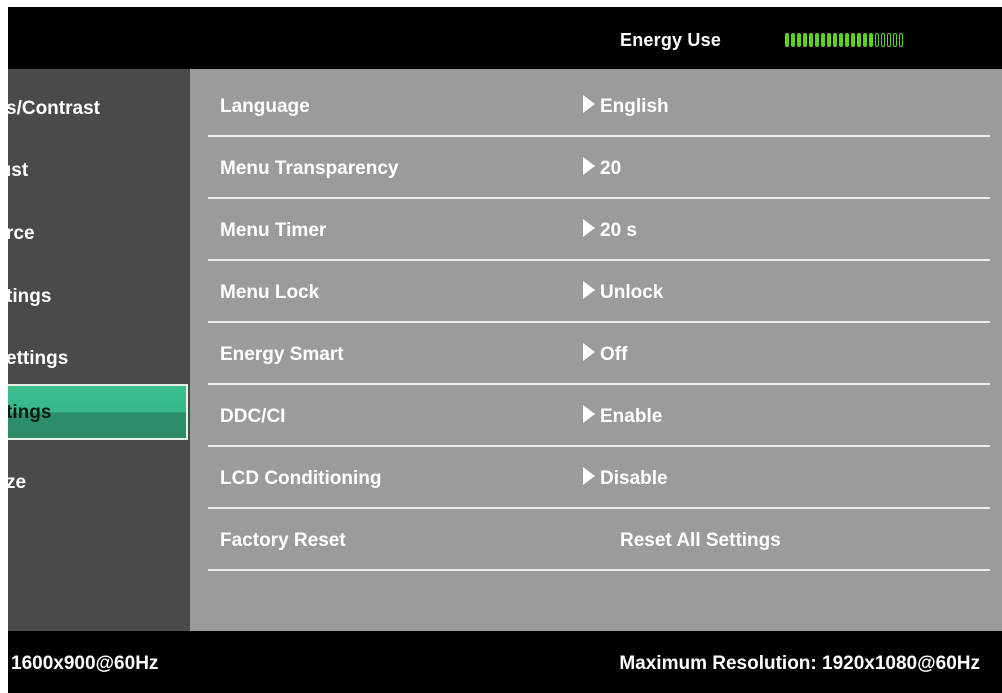  I want to click on nav-item-label: ettings, so click(38, 358).